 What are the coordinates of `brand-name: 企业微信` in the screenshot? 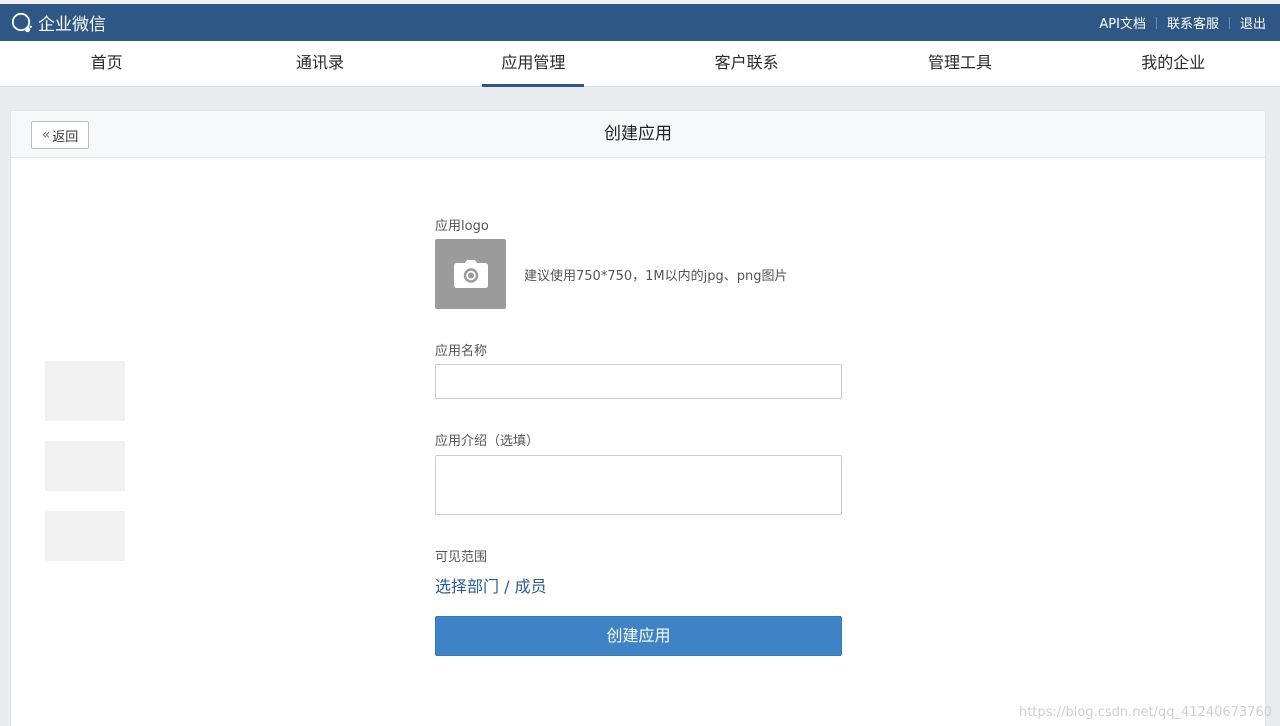 It's located at (72, 25).